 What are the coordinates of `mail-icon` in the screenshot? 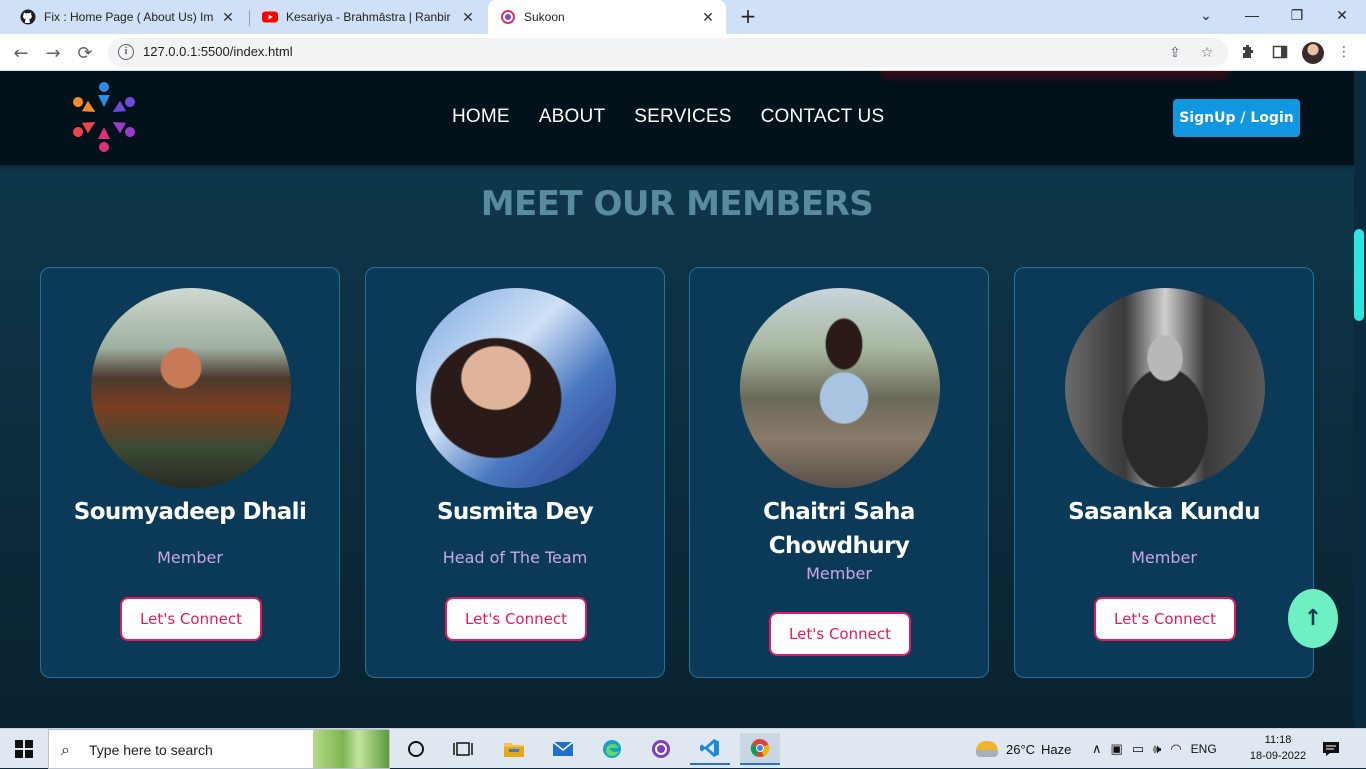 It's located at (563, 749).